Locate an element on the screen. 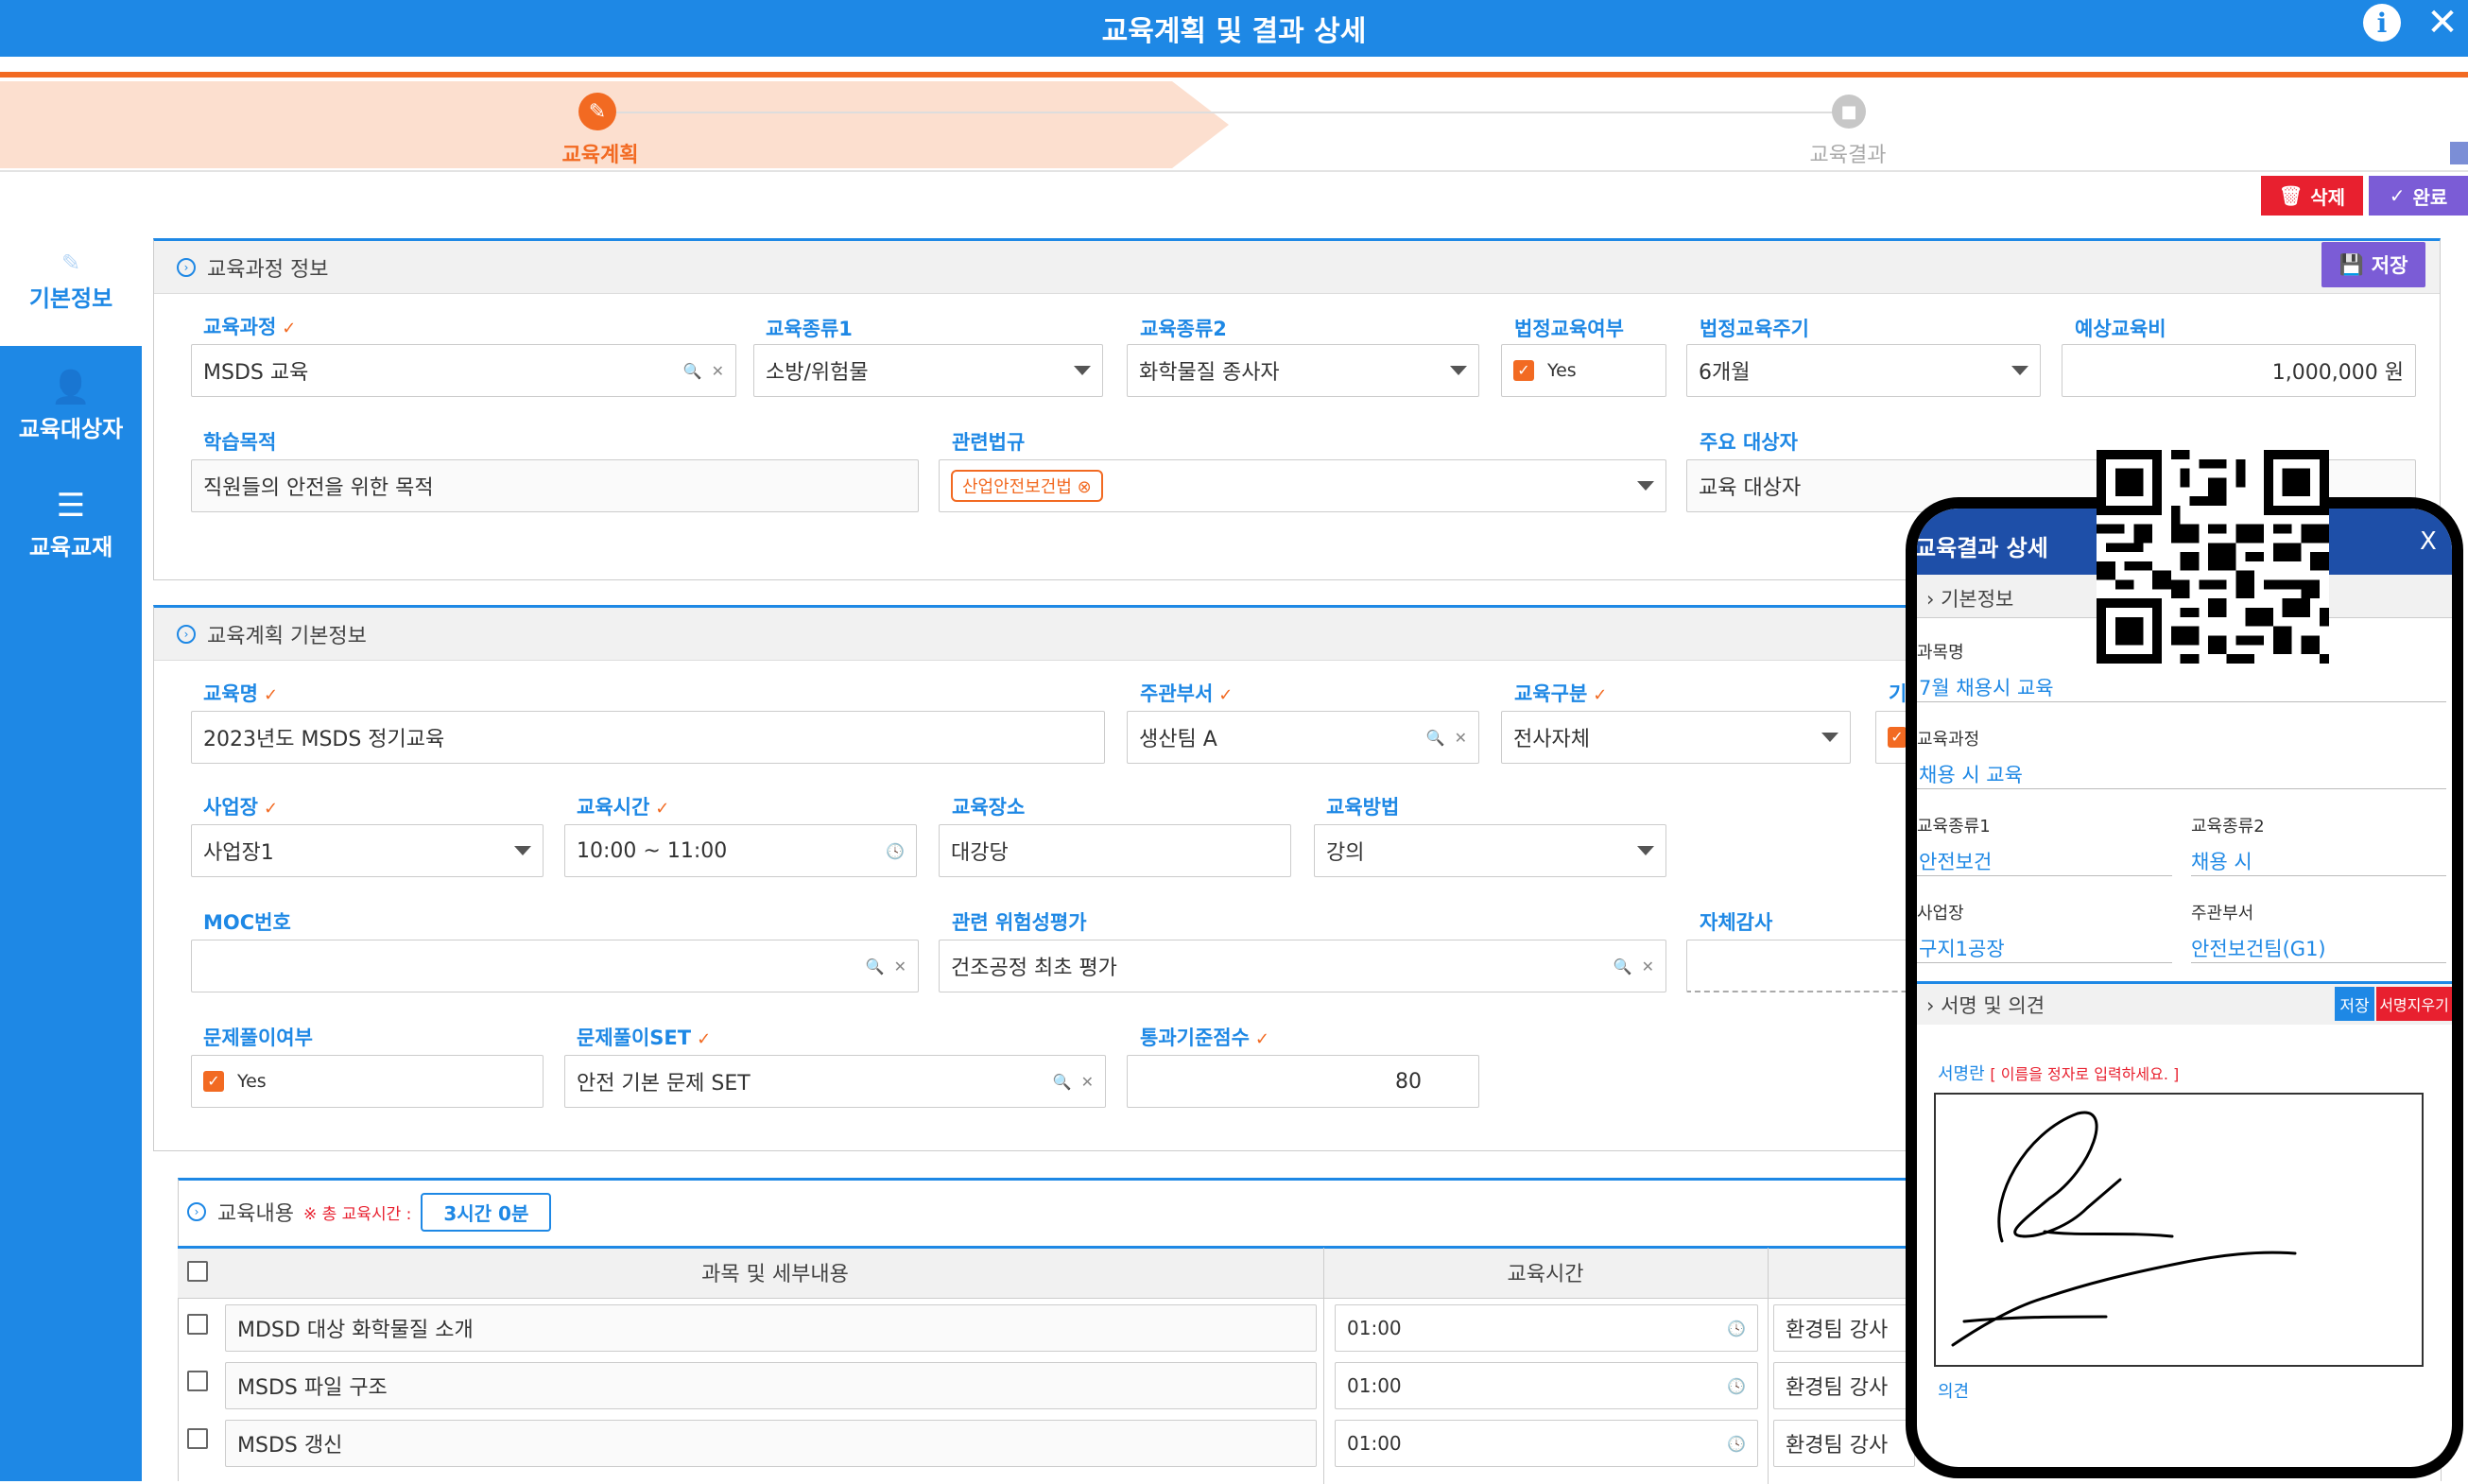 This screenshot has width=2468, height=1484. mobile-clear-signature-button: 서명지우기 is located at coordinates (2414, 1004).